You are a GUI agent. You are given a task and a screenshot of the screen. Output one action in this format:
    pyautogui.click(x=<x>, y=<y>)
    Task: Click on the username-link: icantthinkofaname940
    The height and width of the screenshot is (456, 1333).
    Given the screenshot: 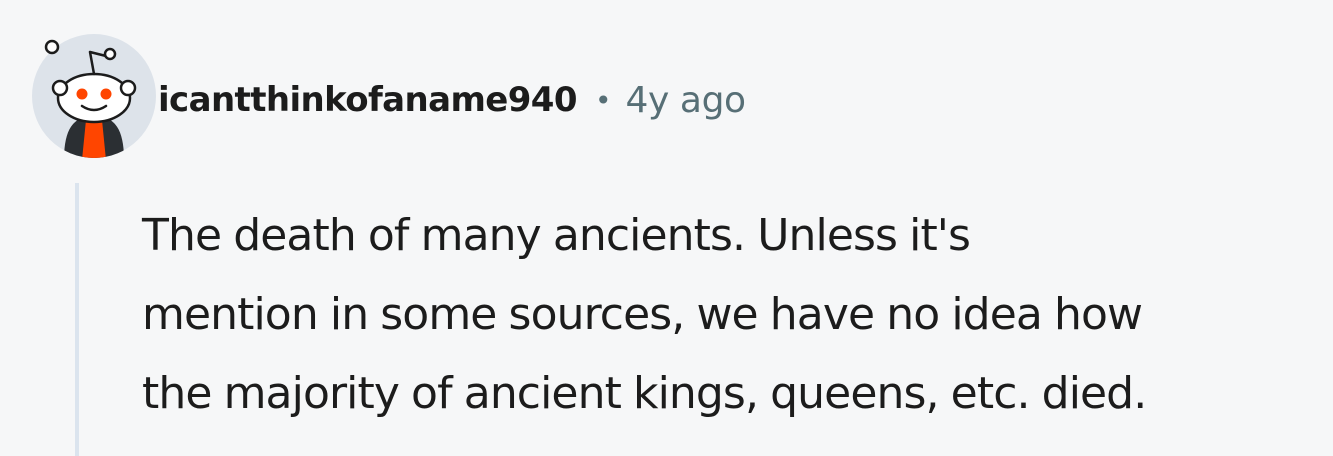 What is the action you would take?
    pyautogui.click(x=368, y=100)
    